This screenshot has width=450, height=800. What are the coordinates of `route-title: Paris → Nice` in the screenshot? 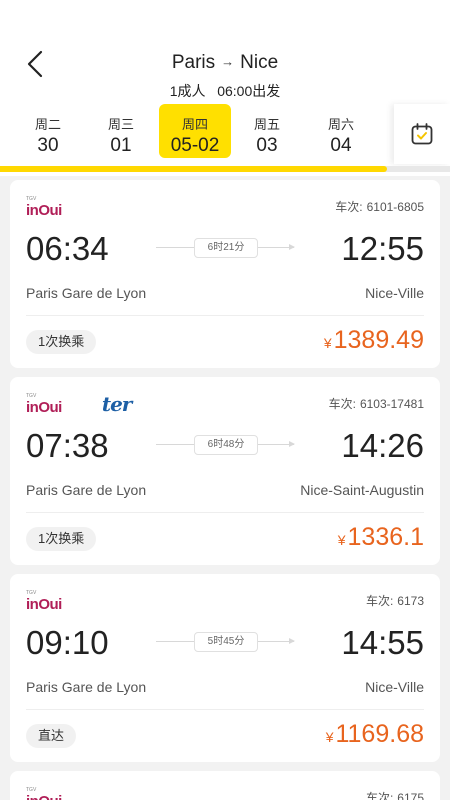 It's located at (225, 63).